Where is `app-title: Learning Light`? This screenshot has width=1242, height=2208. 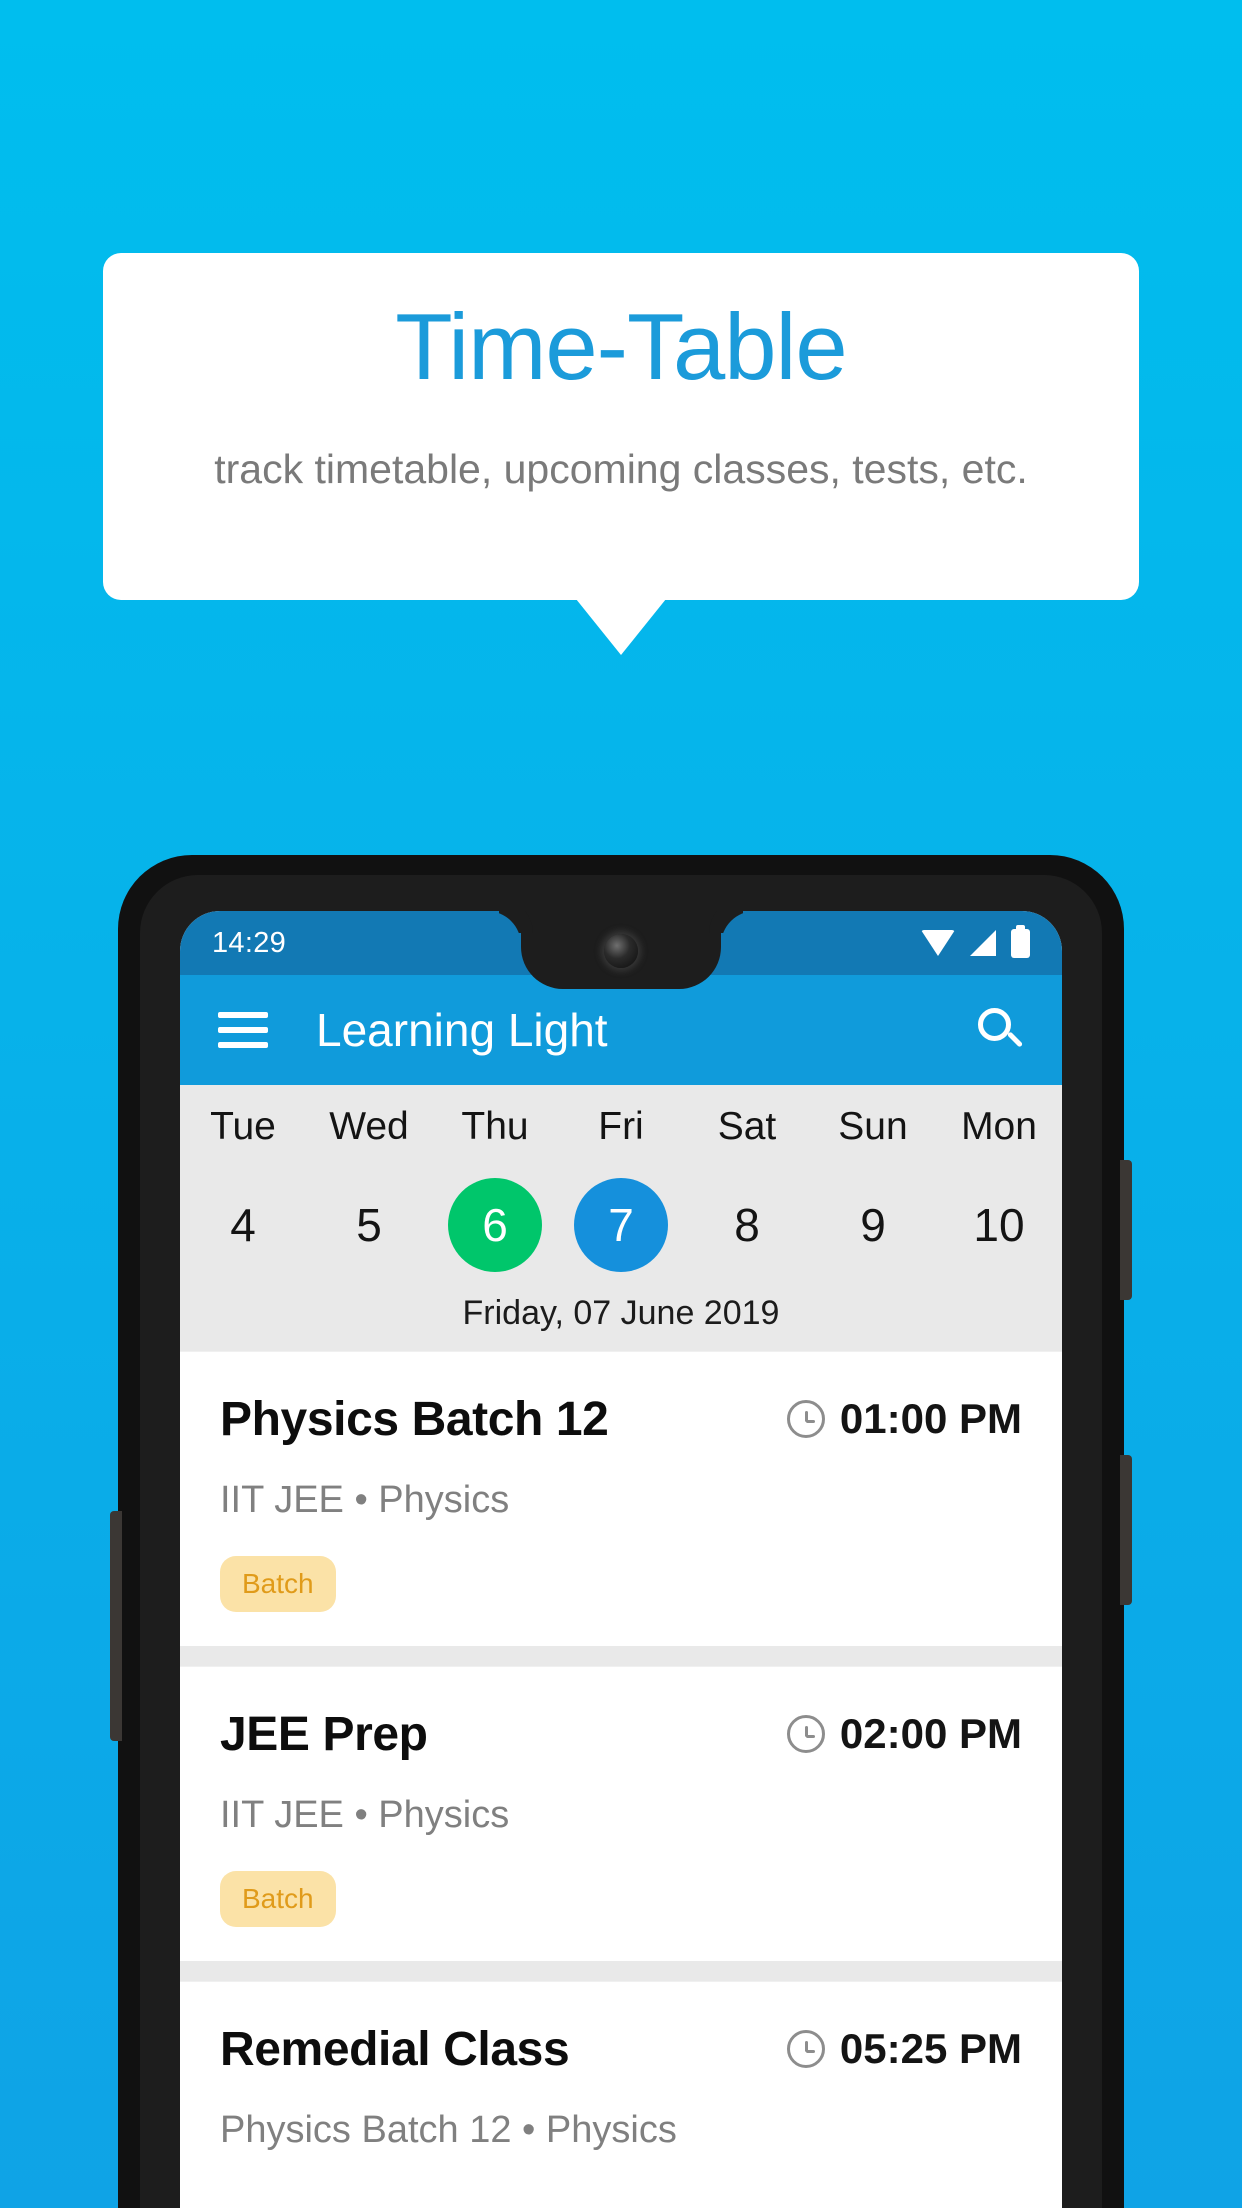
app-title: Learning Light is located at coordinates (462, 1030).